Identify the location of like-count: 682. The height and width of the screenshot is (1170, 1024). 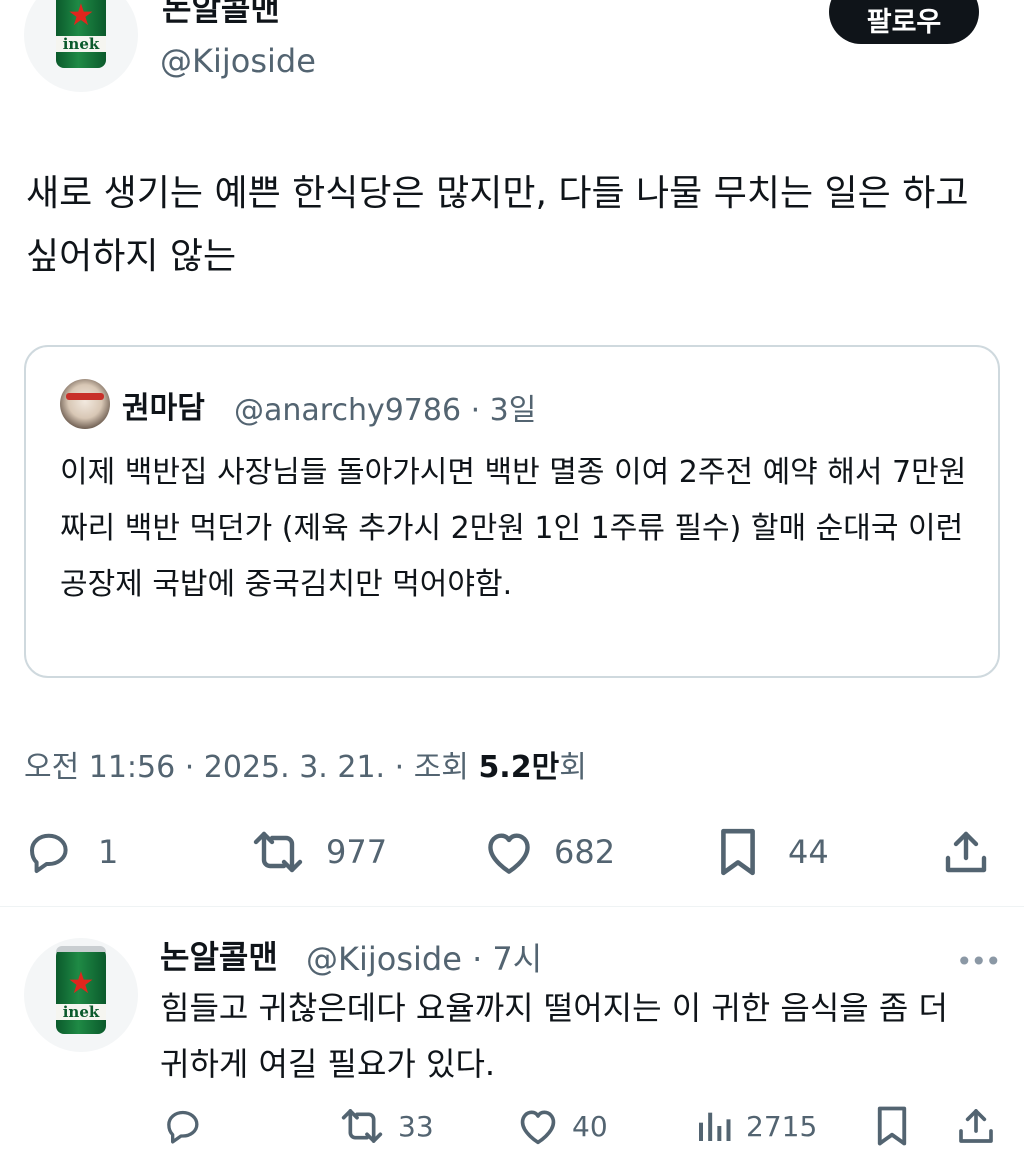
(585, 852).